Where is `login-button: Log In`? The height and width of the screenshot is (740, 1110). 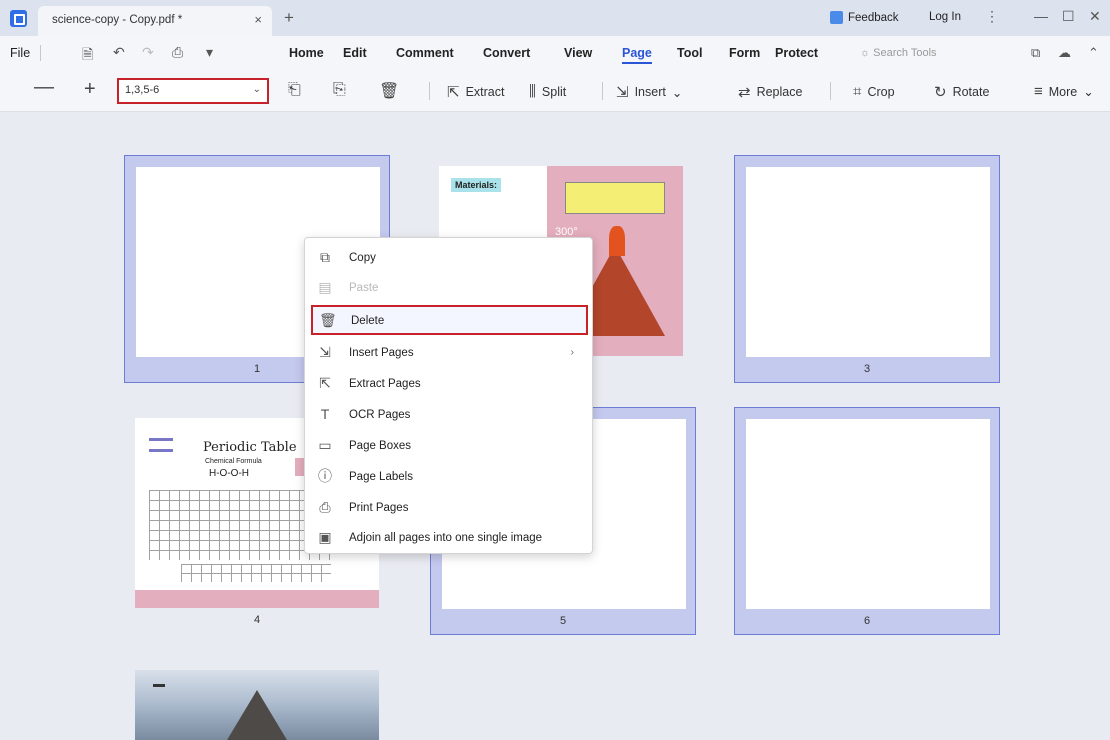
login-button: Log In is located at coordinates (945, 17).